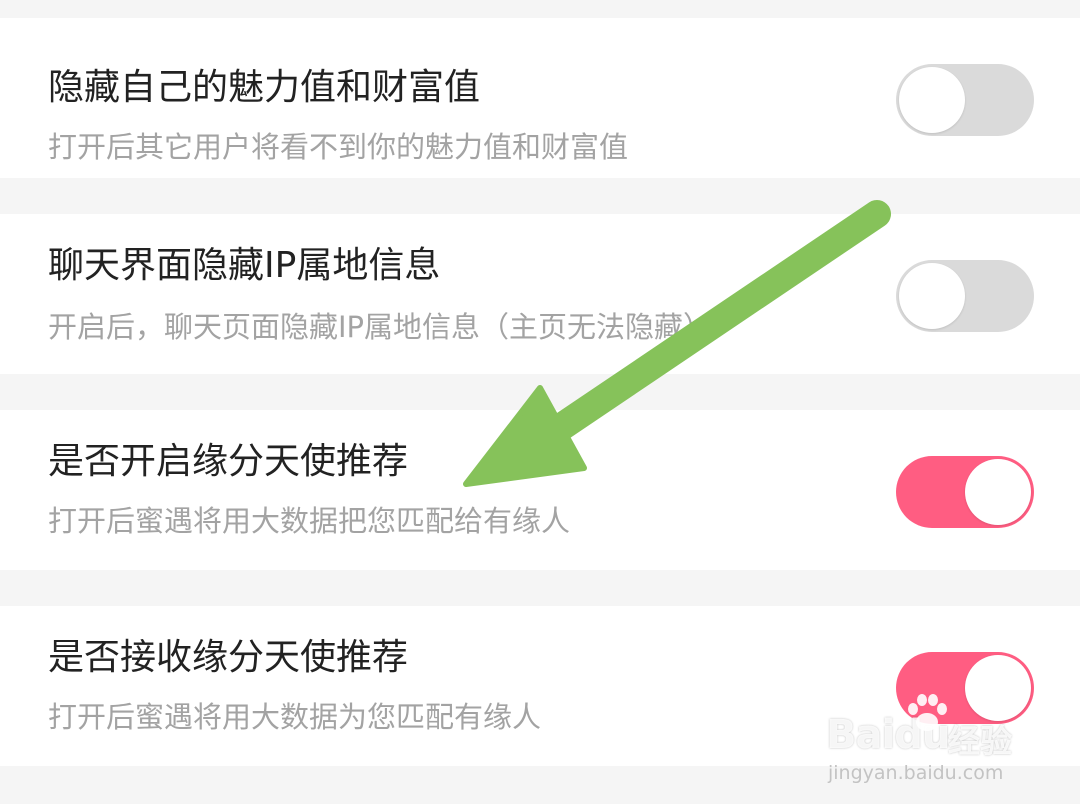 Image resolution: width=1080 pixels, height=804 pixels. Describe the element at coordinates (295, 717) in the screenshot. I see `setting-description: 打开后蜜遇将用大数据为您匹配有缘人` at that location.